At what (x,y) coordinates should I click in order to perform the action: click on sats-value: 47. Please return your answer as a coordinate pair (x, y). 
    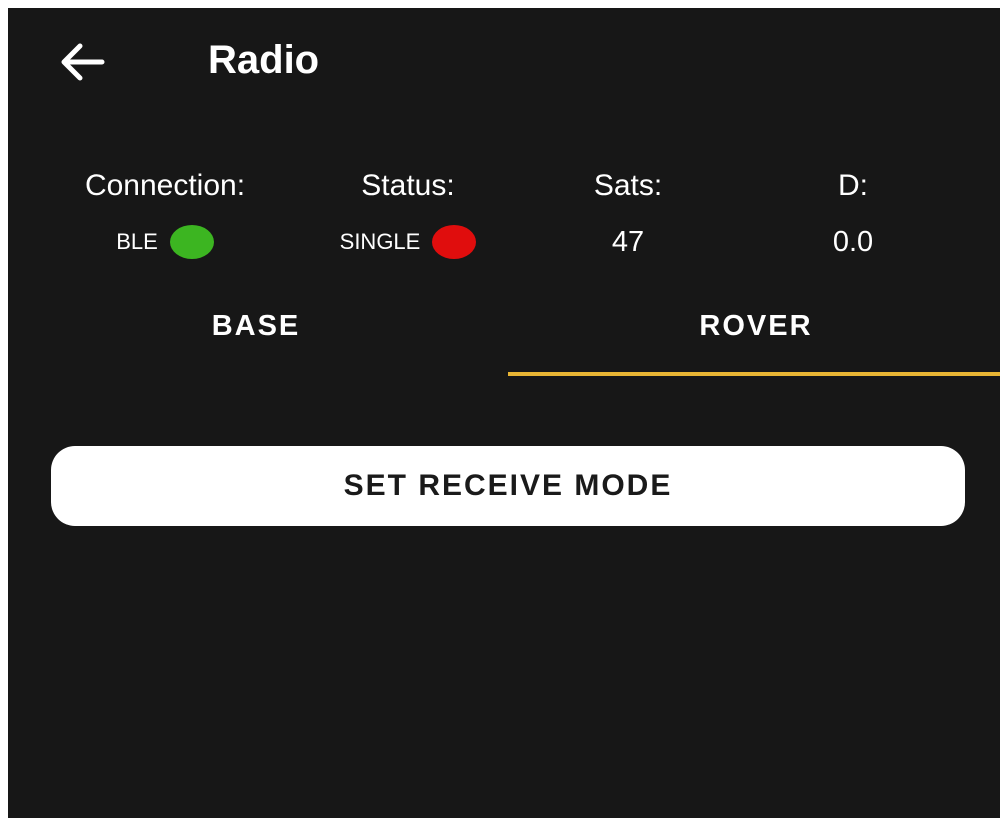
    Looking at the image, I should click on (628, 242).